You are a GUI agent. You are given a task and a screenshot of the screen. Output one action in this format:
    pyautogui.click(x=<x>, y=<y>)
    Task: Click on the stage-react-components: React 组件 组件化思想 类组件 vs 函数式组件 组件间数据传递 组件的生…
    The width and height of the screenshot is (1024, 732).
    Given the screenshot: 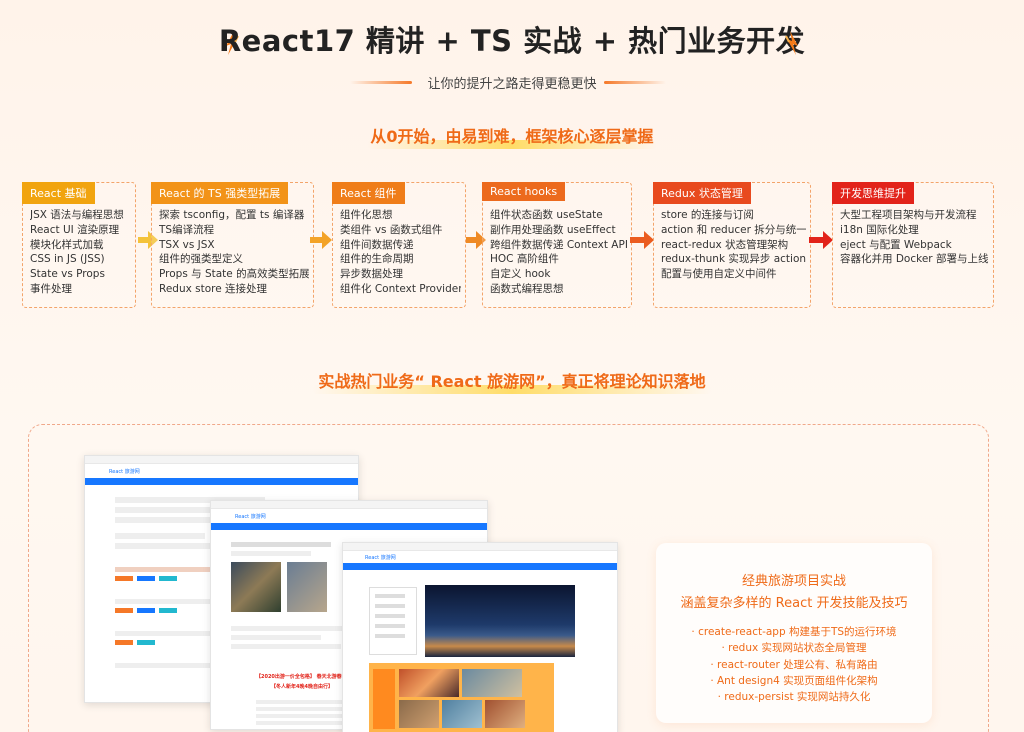 What is the action you would take?
    pyautogui.click(x=399, y=245)
    